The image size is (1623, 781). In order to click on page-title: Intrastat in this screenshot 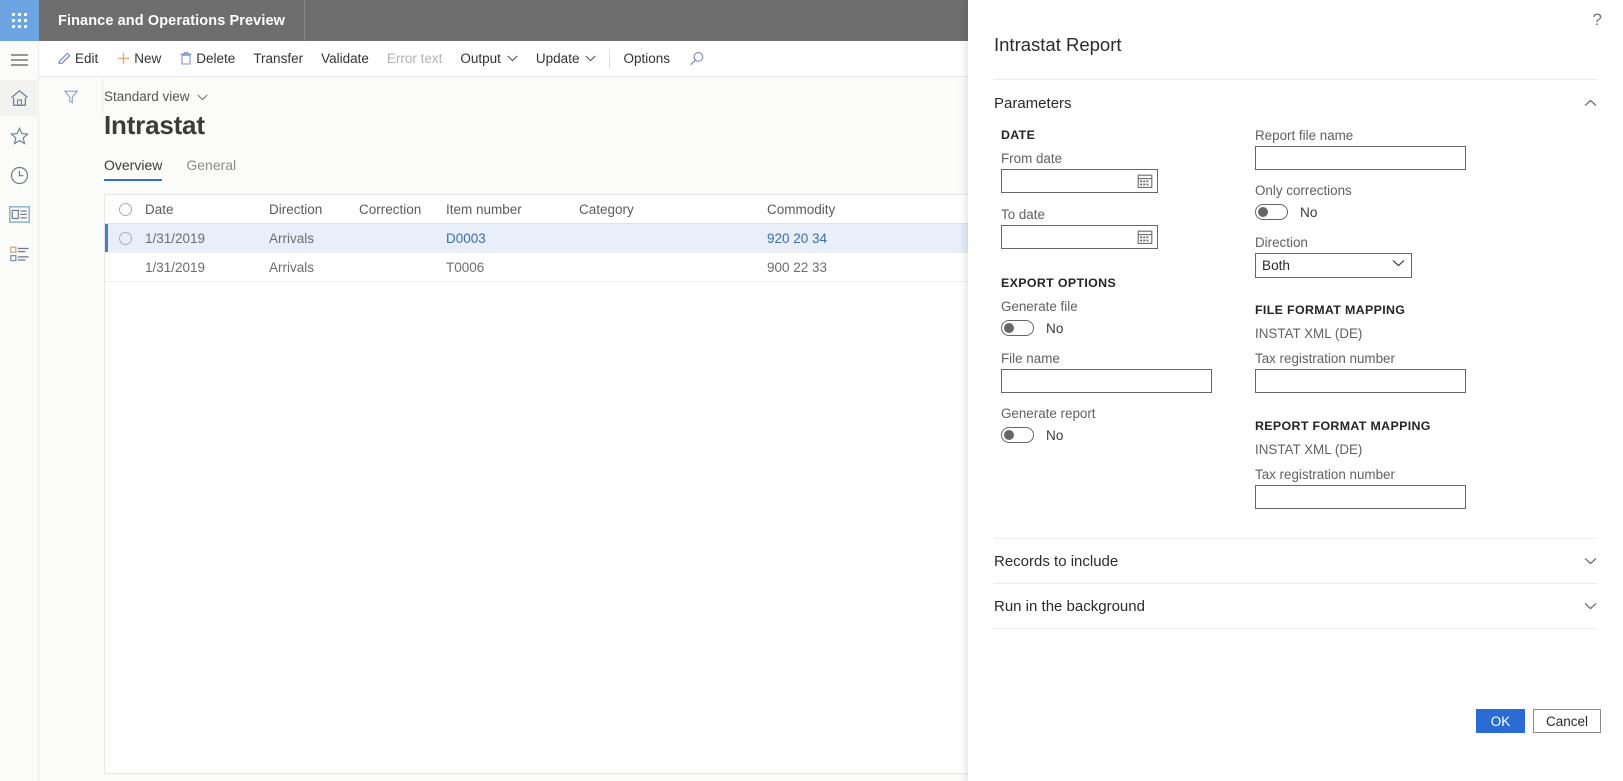, I will do `click(154, 125)`.